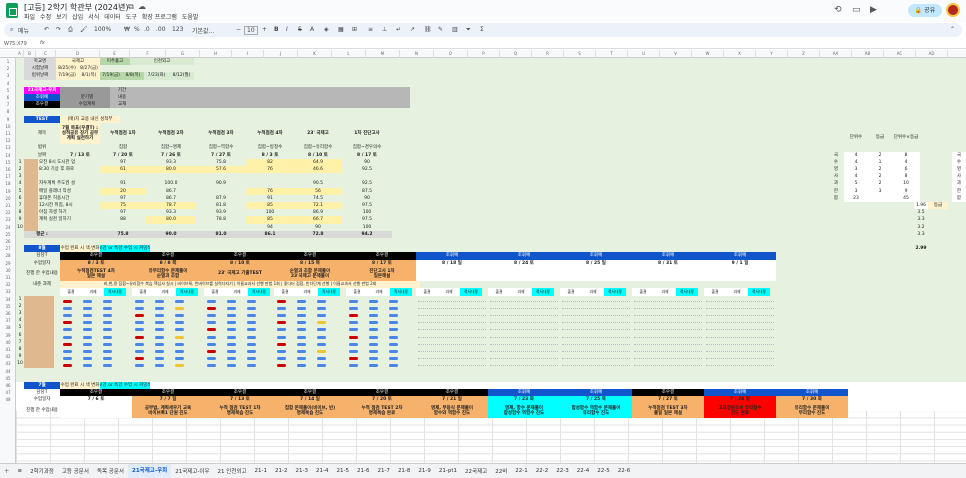 Image resolution: width=966 pixels, height=478 pixels. What do you see at coordinates (251, 30) in the screenshot?
I see `font-size-field: 10` at bounding box center [251, 30].